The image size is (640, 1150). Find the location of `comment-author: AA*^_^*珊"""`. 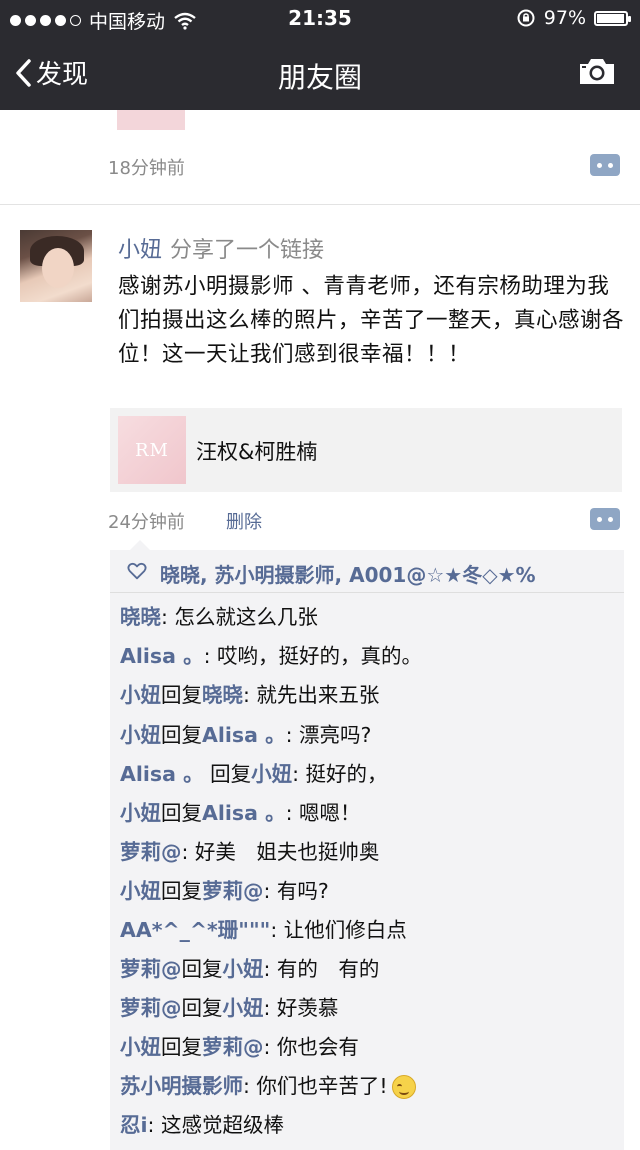

comment-author: AA*^_^*珊""" is located at coordinates (195, 930).